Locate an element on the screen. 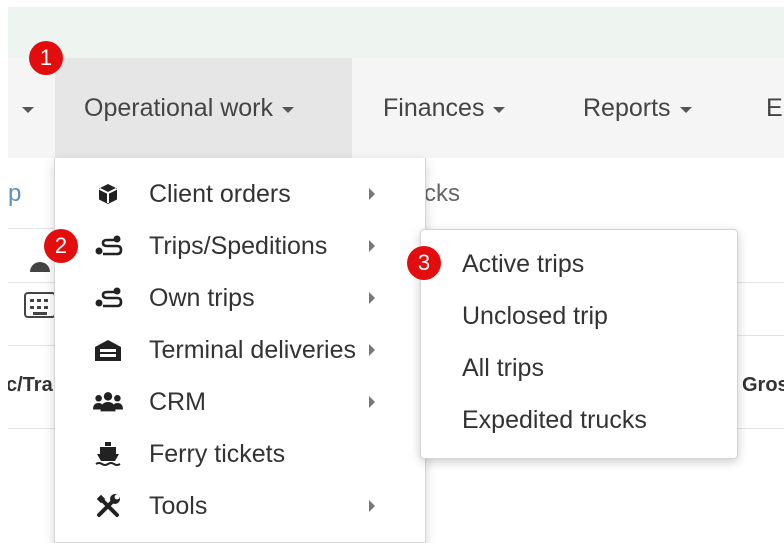  nav-item-e: E is located at coordinates (774, 108).